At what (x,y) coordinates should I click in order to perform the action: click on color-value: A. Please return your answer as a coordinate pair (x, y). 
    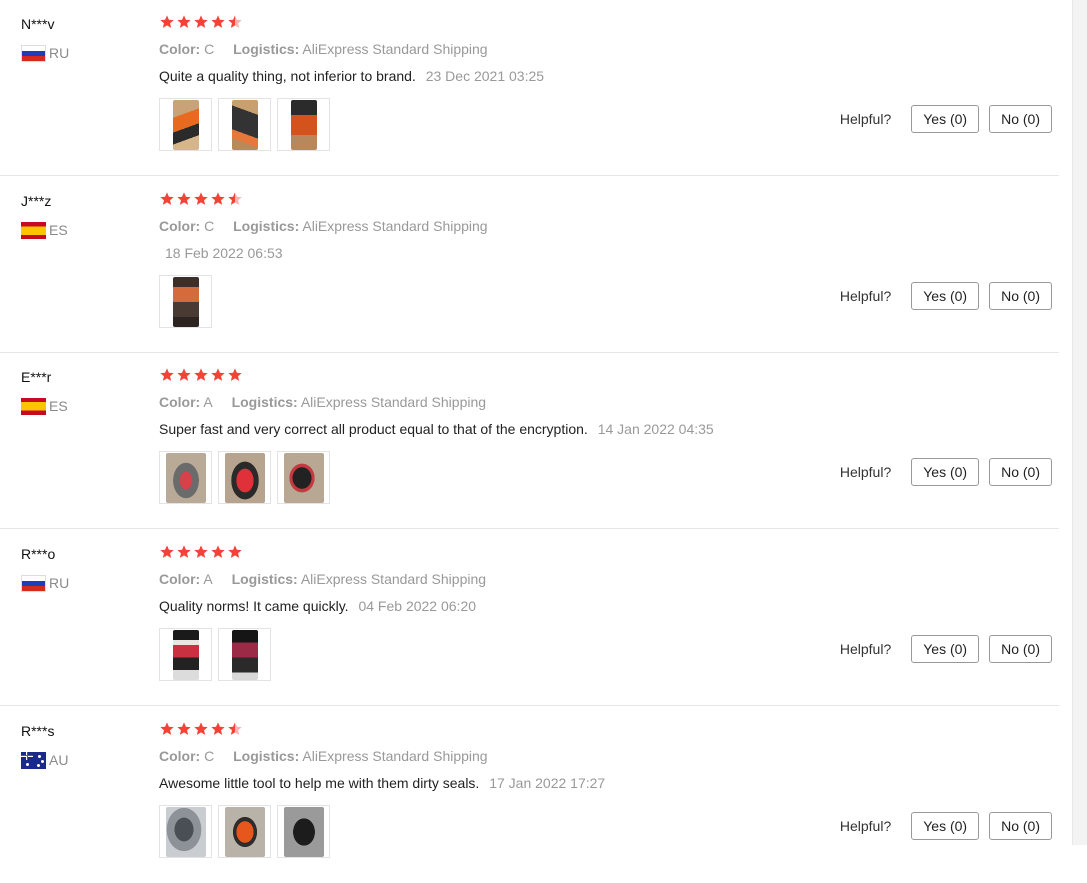
    Looking at the image, I should click on (208, 579).